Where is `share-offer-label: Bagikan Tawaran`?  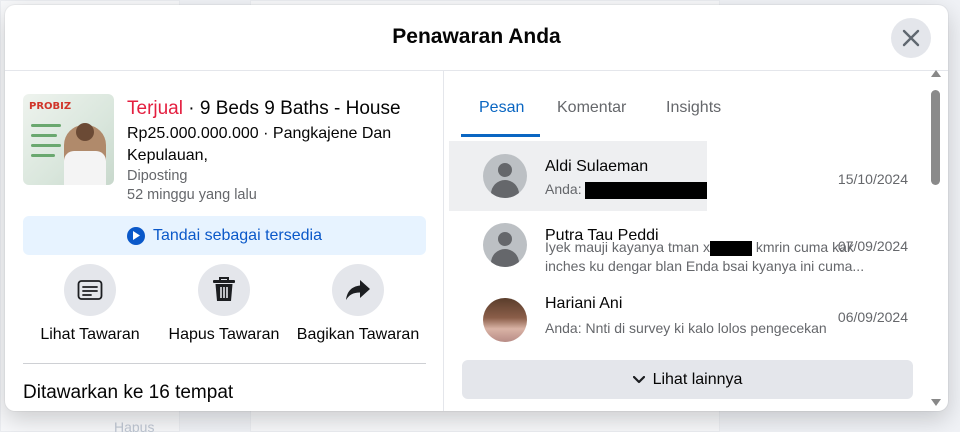
share-offer-label: Bagikan Tawaran is located at coordinates (358, 334).